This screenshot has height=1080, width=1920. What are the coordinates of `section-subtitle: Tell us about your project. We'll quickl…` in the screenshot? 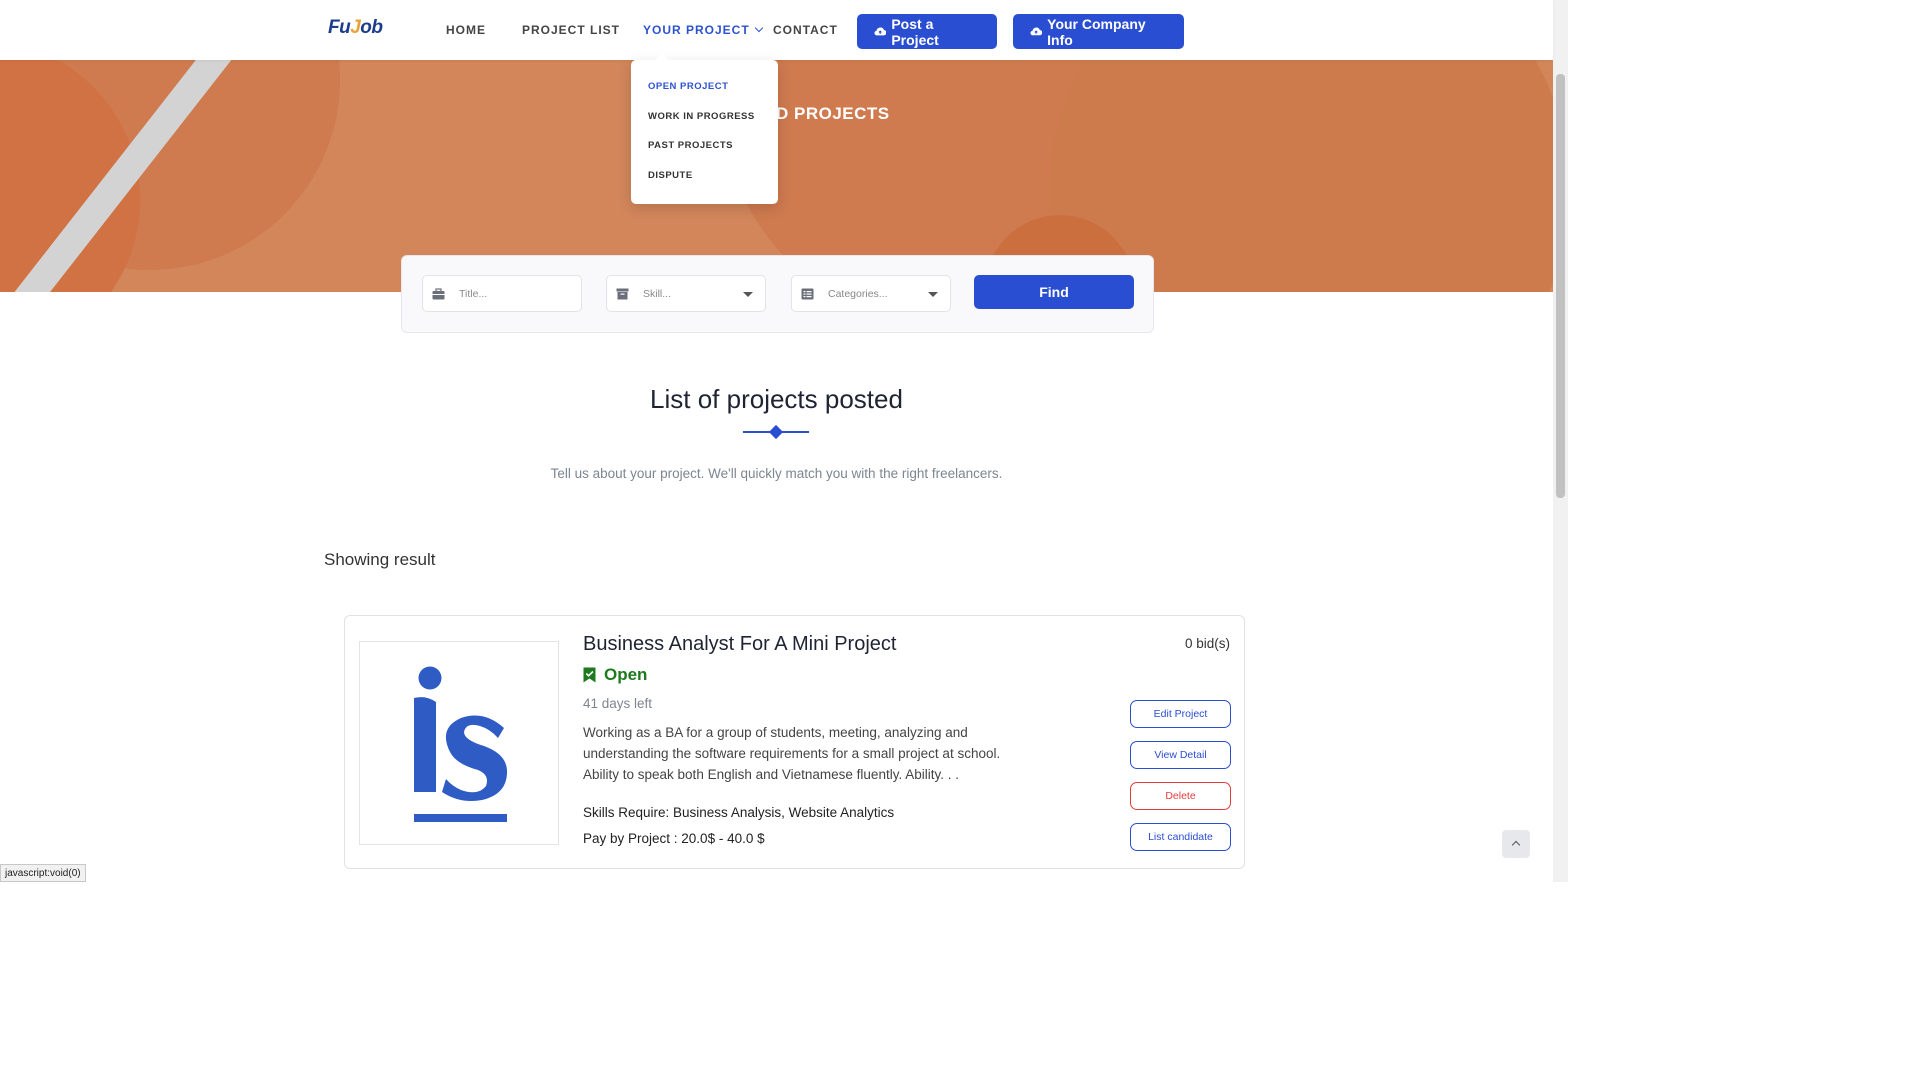 It's located at (776, 473).